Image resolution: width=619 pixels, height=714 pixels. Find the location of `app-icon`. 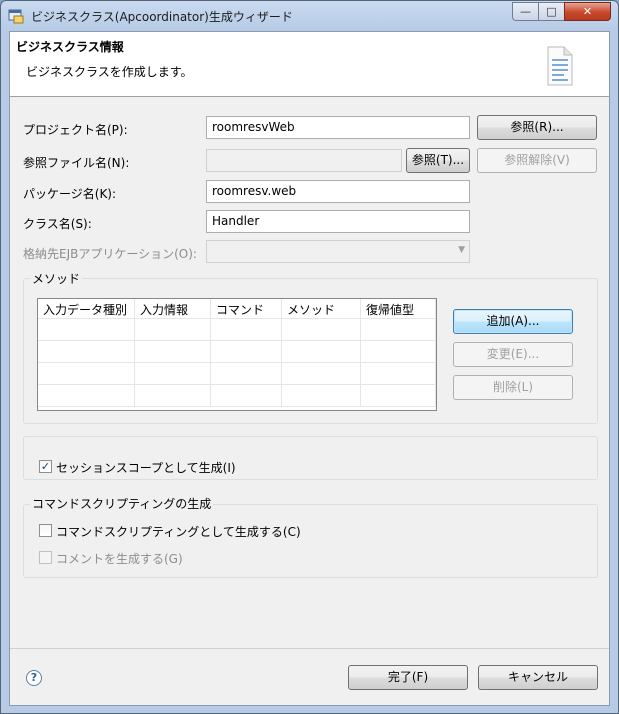

app-icon is located at coordinates (16, 16).